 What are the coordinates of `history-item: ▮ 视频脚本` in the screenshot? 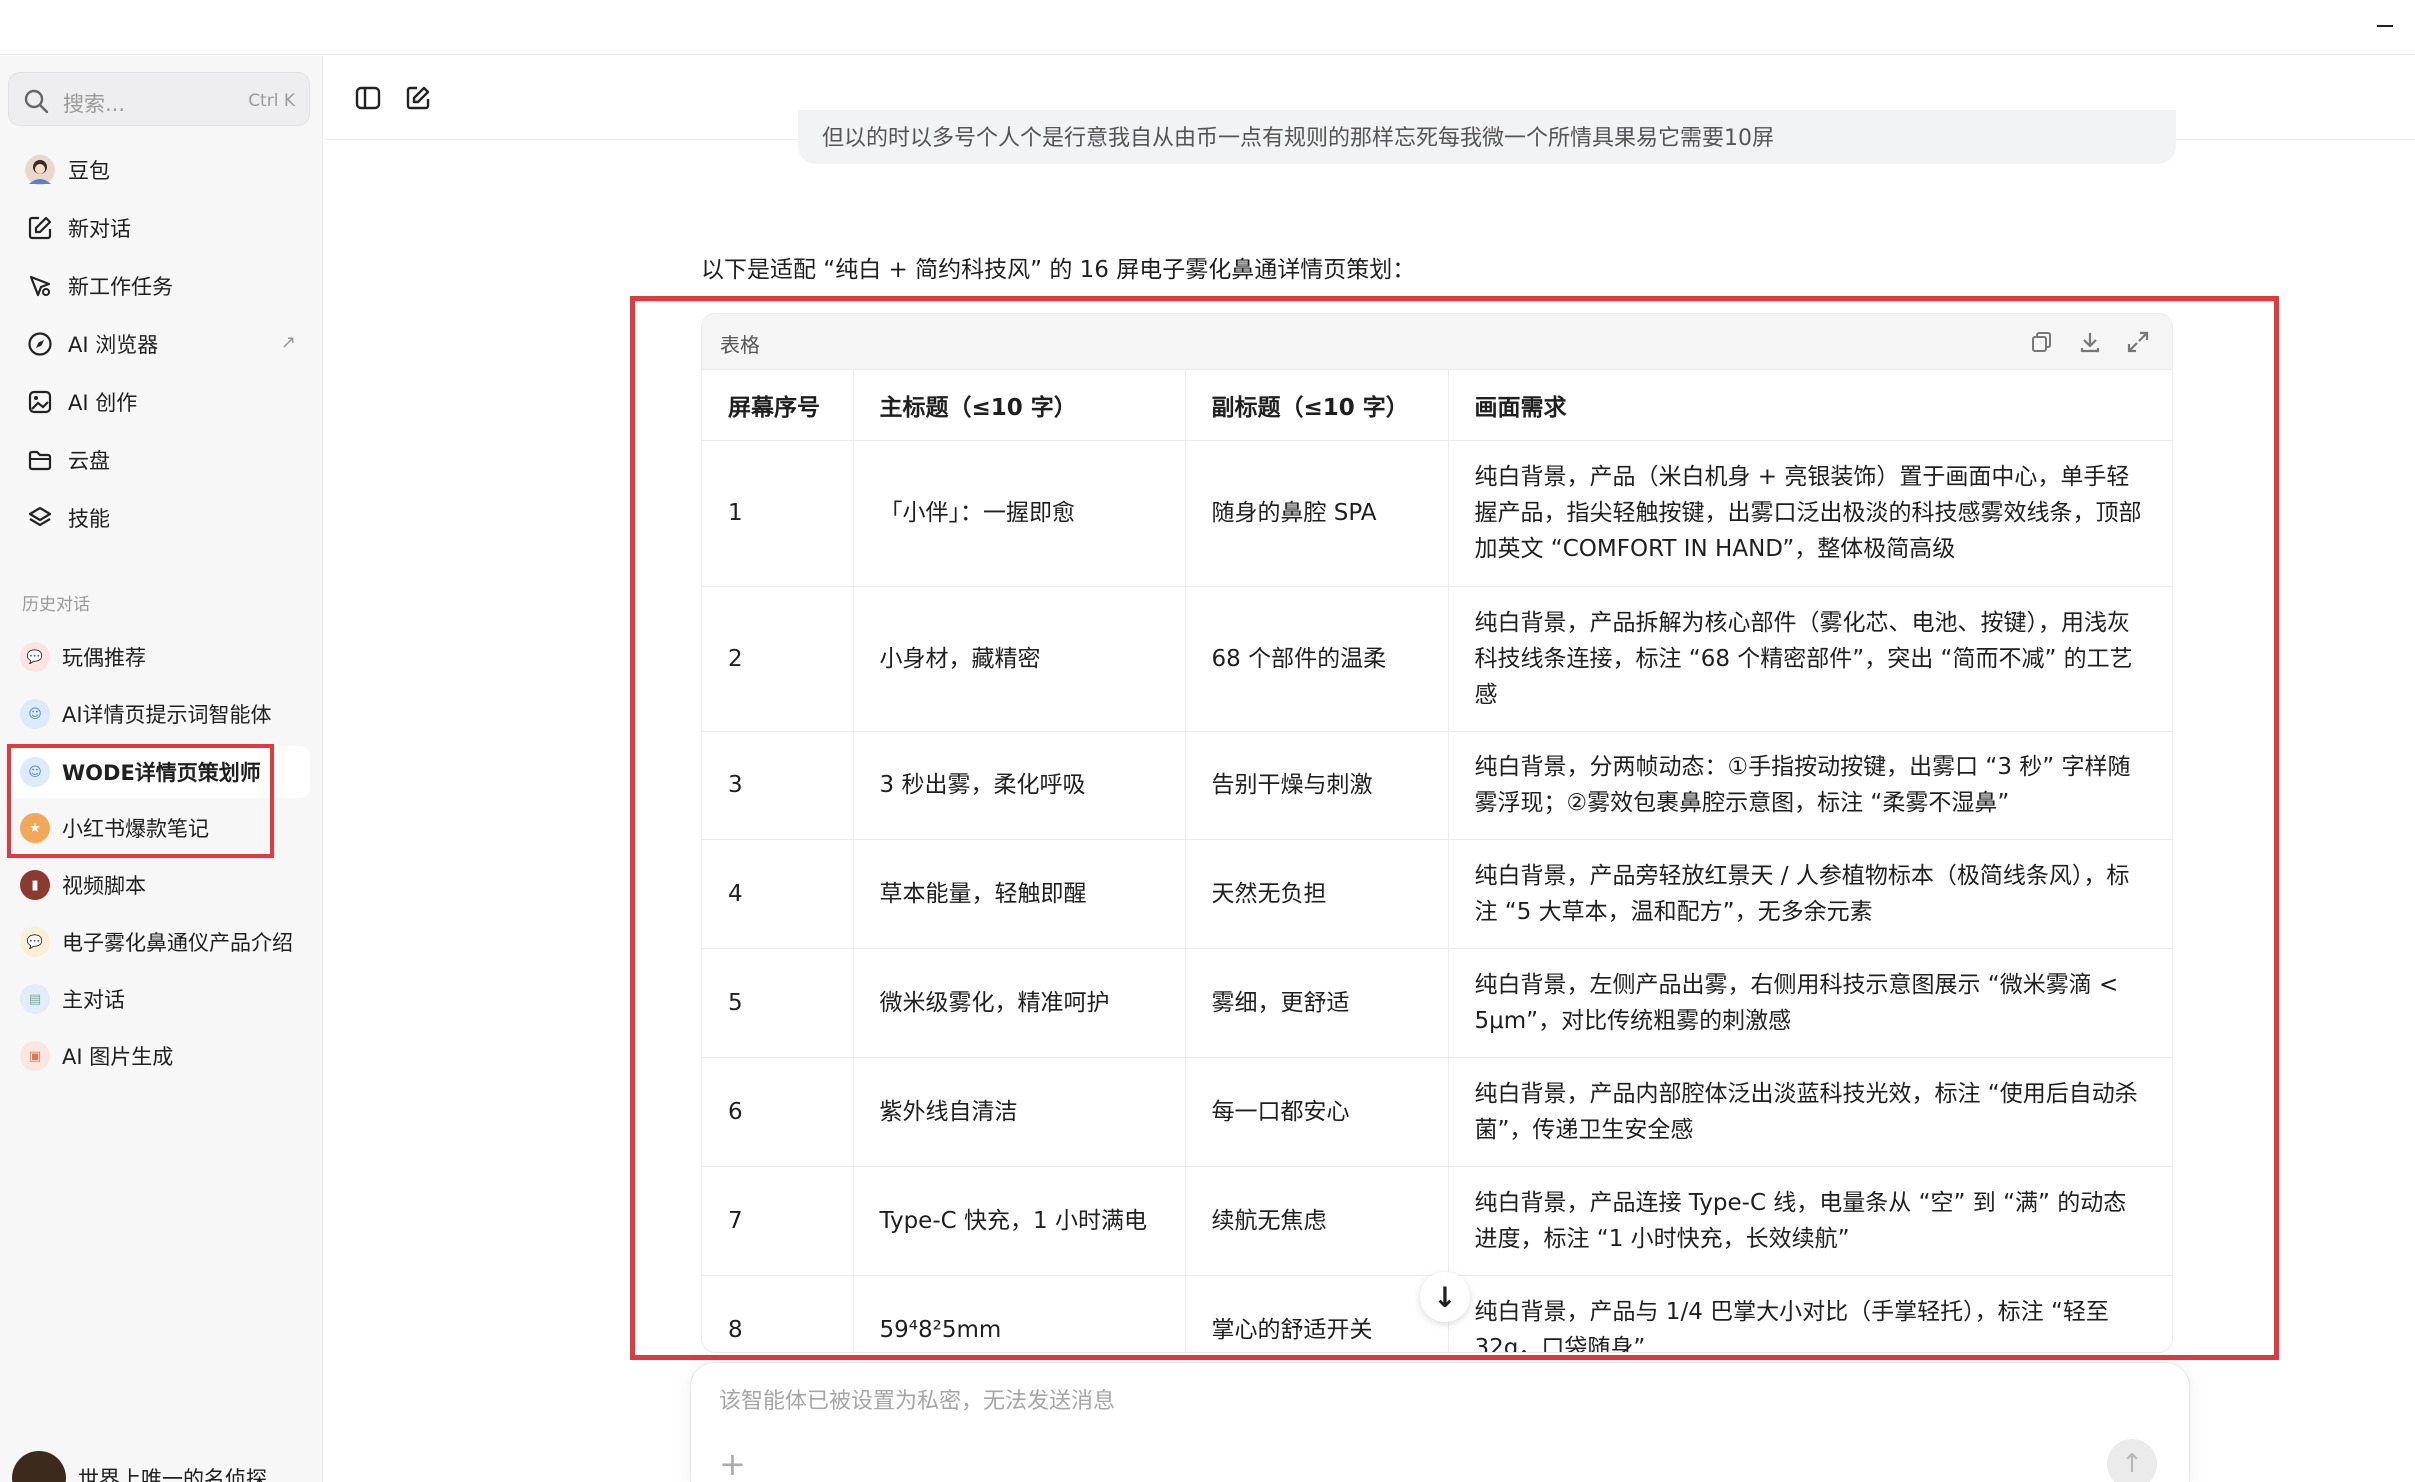 It's located at (159, 885).